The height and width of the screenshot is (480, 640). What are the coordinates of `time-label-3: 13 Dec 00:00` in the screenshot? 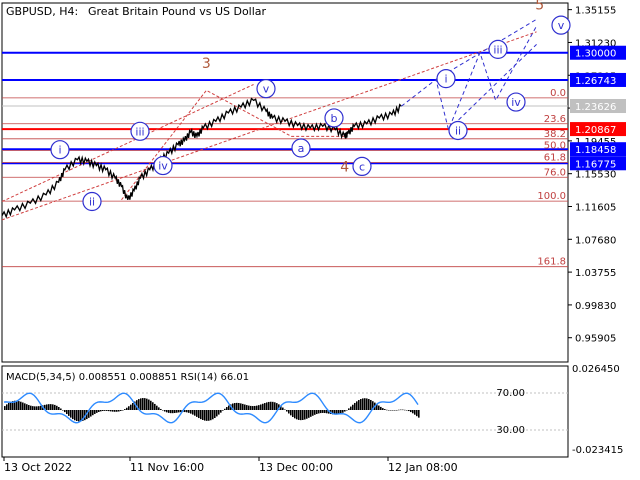 It's located at (296, 467).